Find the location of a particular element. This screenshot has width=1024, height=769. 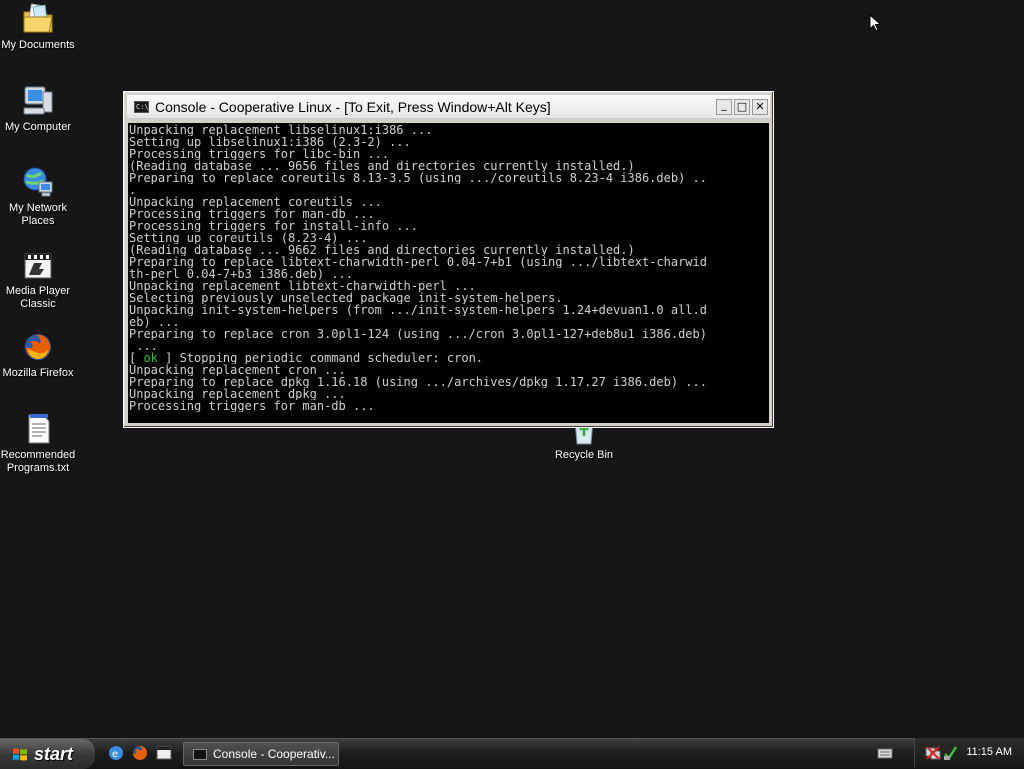

close-button: ✕ is located at coordinates (760, 107).